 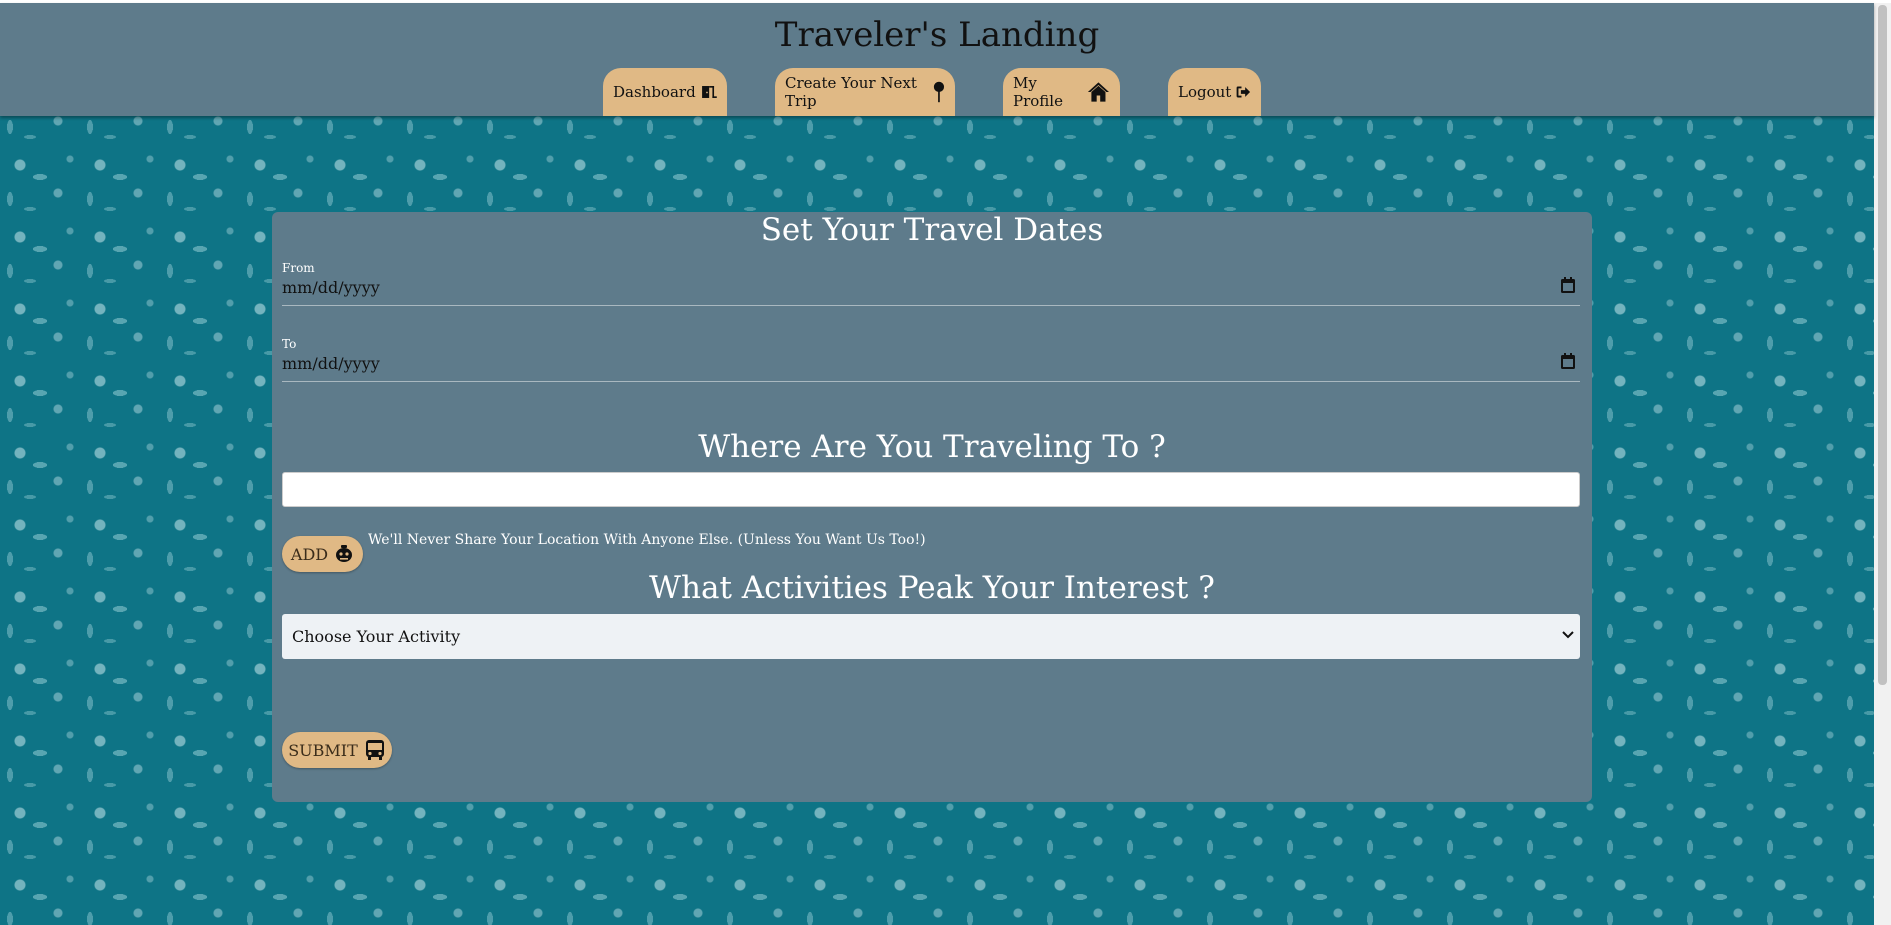 What do you see at coordinates (331, 363) in the screenshot?
I see `to-date-value: mm/dd/yyyy` at bounding box center [331, 363].